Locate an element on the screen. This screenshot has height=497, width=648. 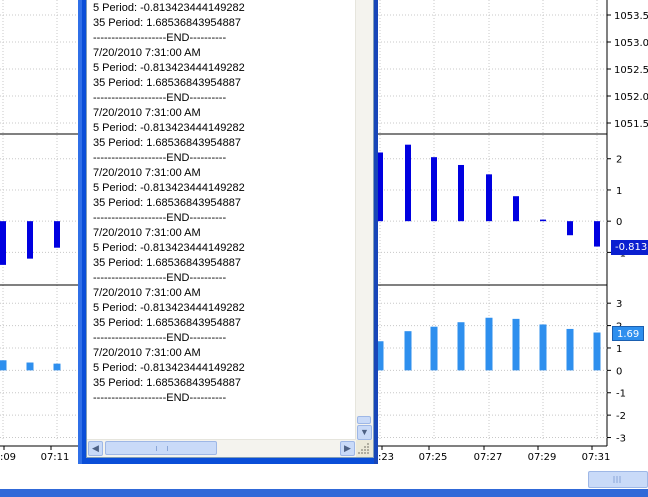
oscillator-last-value: -0.813 is located at coordinates (631, 247).